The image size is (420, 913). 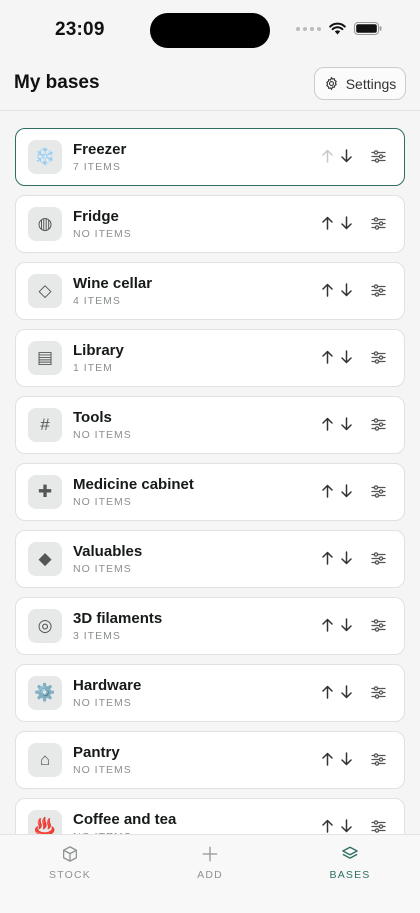 I want to click on base-item-count: 1 ITEM, so click(x=93, y=368).